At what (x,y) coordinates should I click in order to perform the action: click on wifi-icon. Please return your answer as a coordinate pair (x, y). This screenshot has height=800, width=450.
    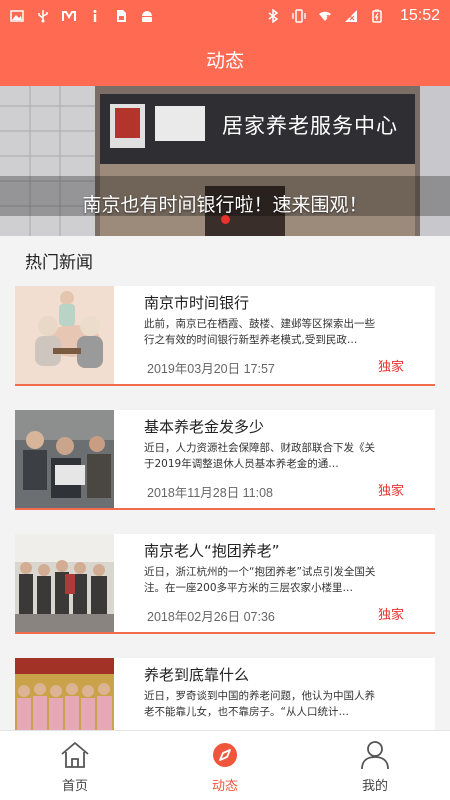
    Looking at the image, I should click on (324, 16).